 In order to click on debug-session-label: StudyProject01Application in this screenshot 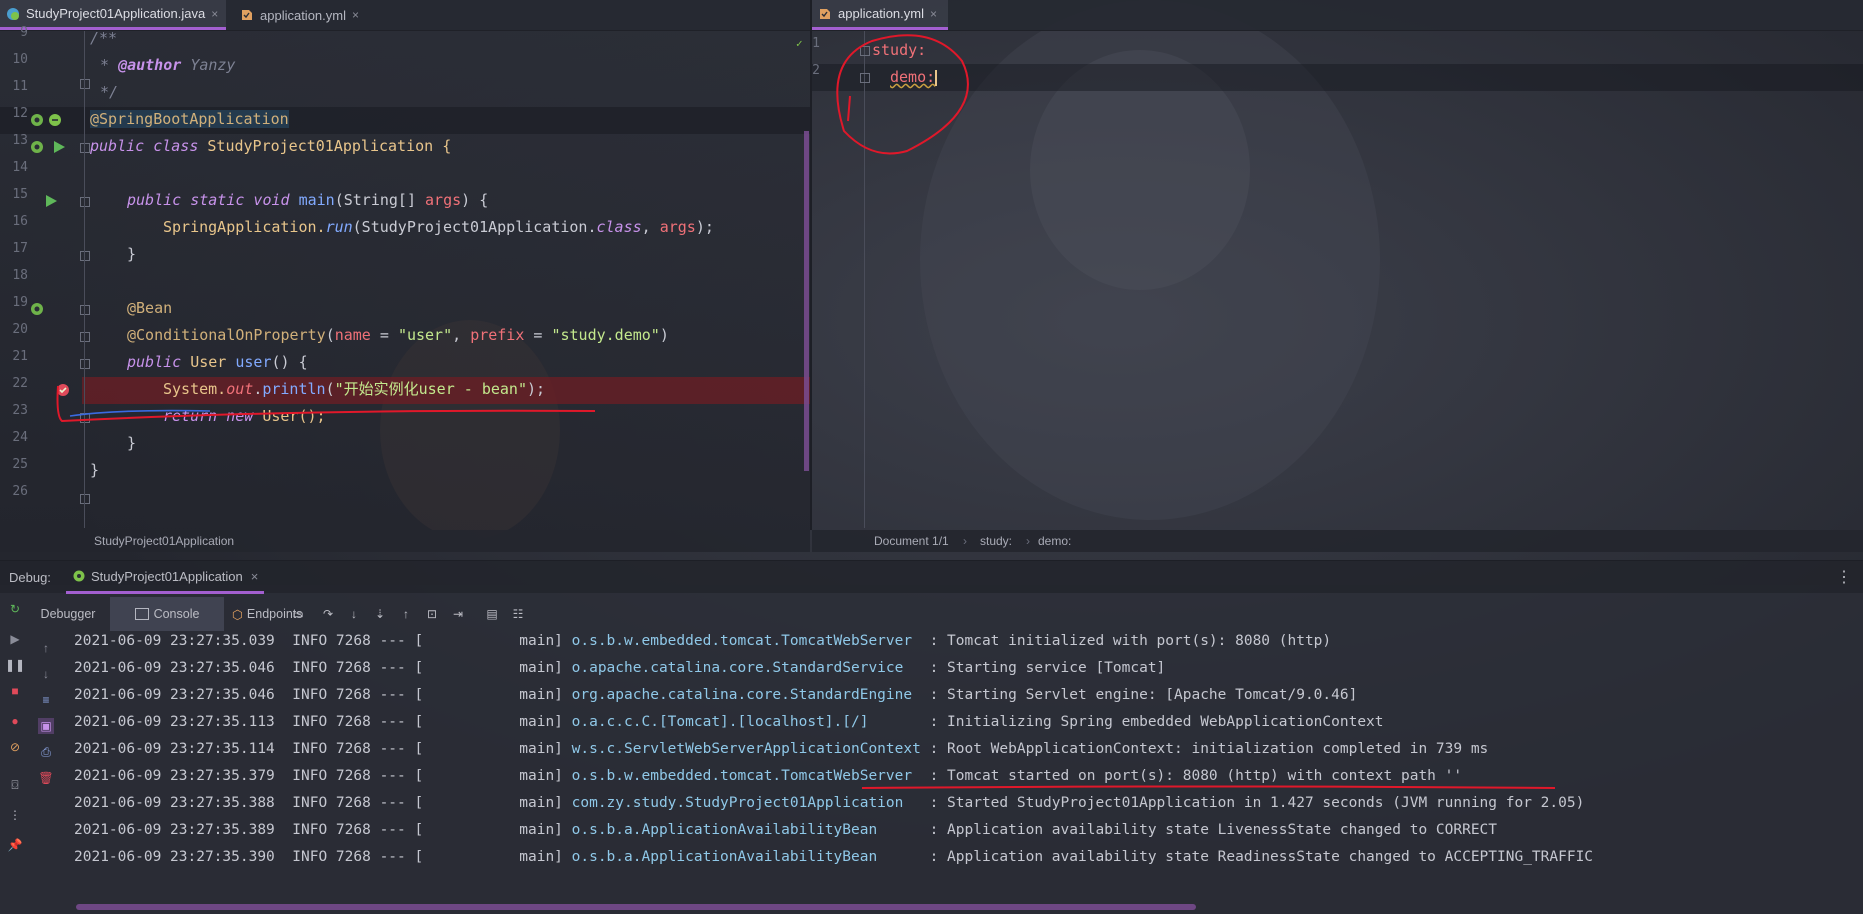, I will do `click(167, 576)`.